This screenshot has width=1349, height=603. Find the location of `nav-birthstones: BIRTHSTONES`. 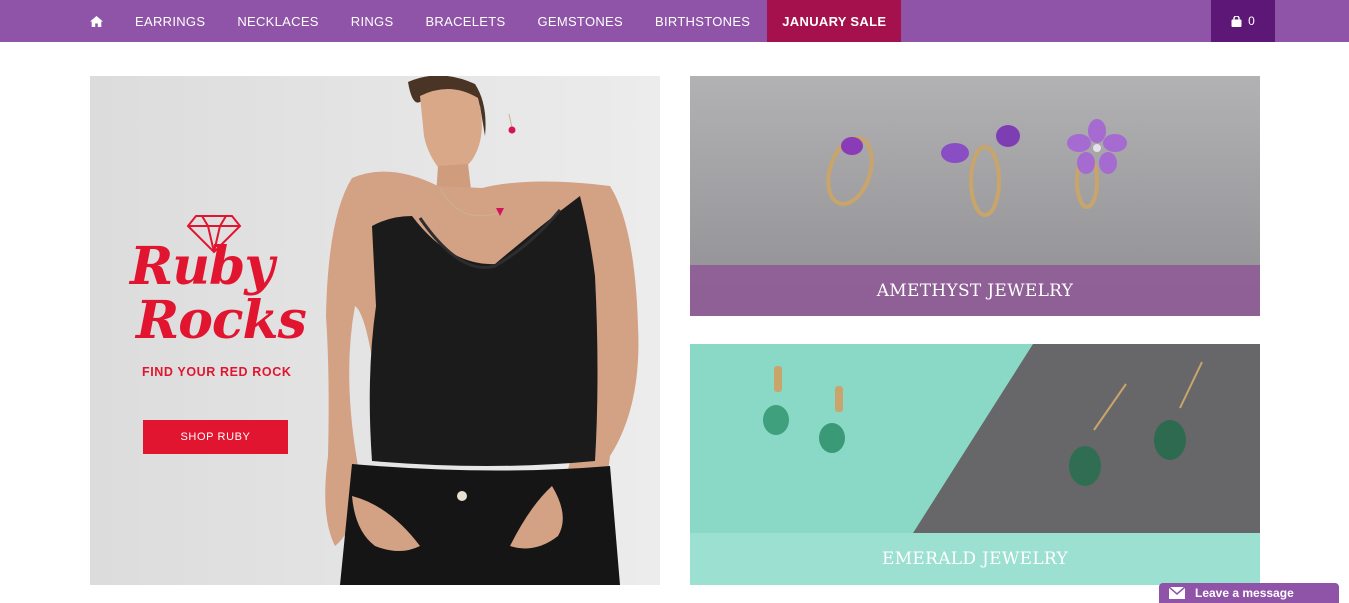

nav-birthstones: BIRTHSTONES is located at coordinates (702, 21).